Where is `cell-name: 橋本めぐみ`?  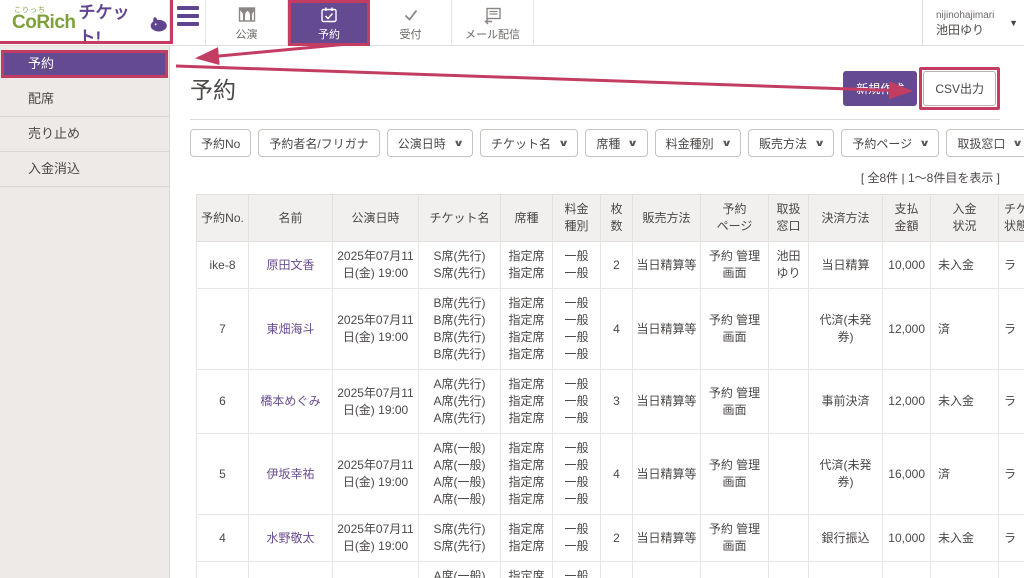 cell-name: 橋本めぐみ is located at coordinates (290, 401).